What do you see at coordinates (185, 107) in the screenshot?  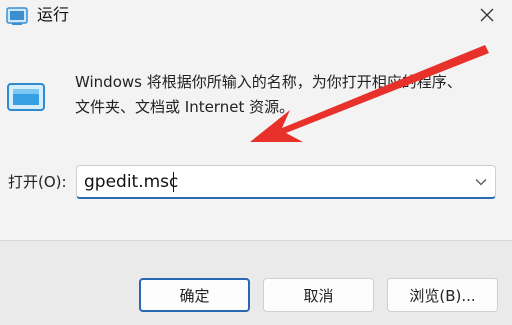 I see `description-line-2: 文件夹、文档或 Internet 资源。` at bounding box center [185, 107].